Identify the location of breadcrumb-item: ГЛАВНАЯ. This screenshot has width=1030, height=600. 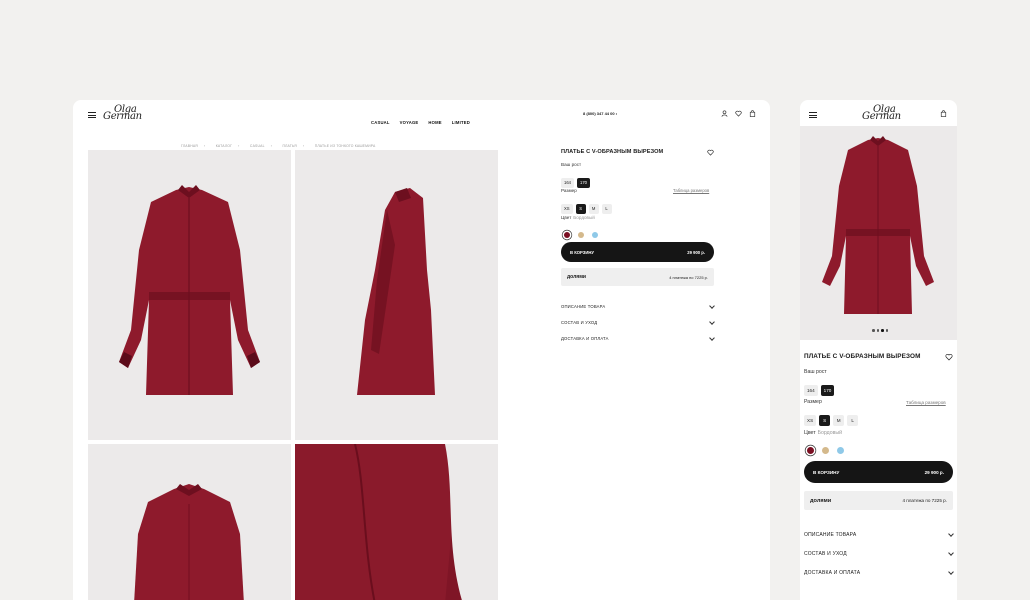
(189, 146).